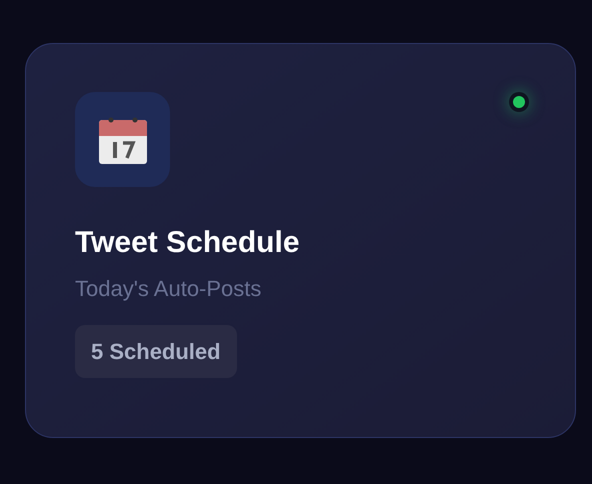  What do you see at coordinates (168, 289) in the screenshot?
I see `card-subtitle: Today's Auto-Posts` at bounding box center [168, 289].